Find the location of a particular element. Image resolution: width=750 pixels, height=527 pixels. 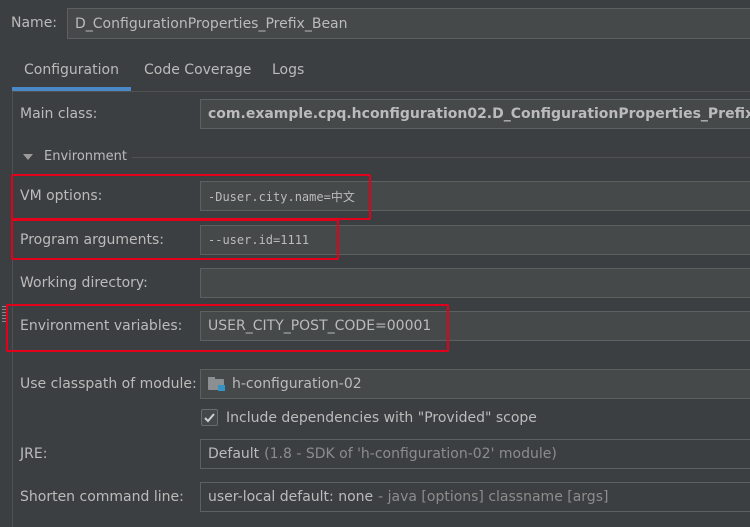

environment-section-label: Environment is located at coordinates (86, 156).